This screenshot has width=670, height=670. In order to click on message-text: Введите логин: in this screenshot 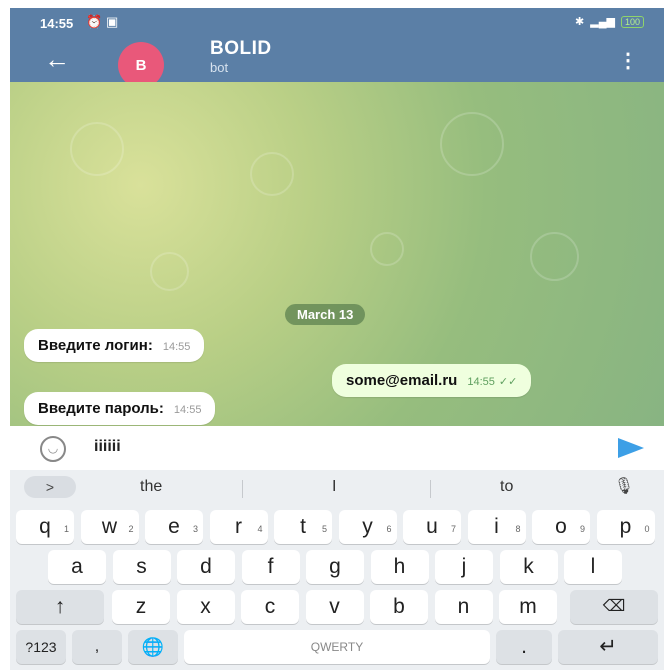, I will do `click(95, 345)`.